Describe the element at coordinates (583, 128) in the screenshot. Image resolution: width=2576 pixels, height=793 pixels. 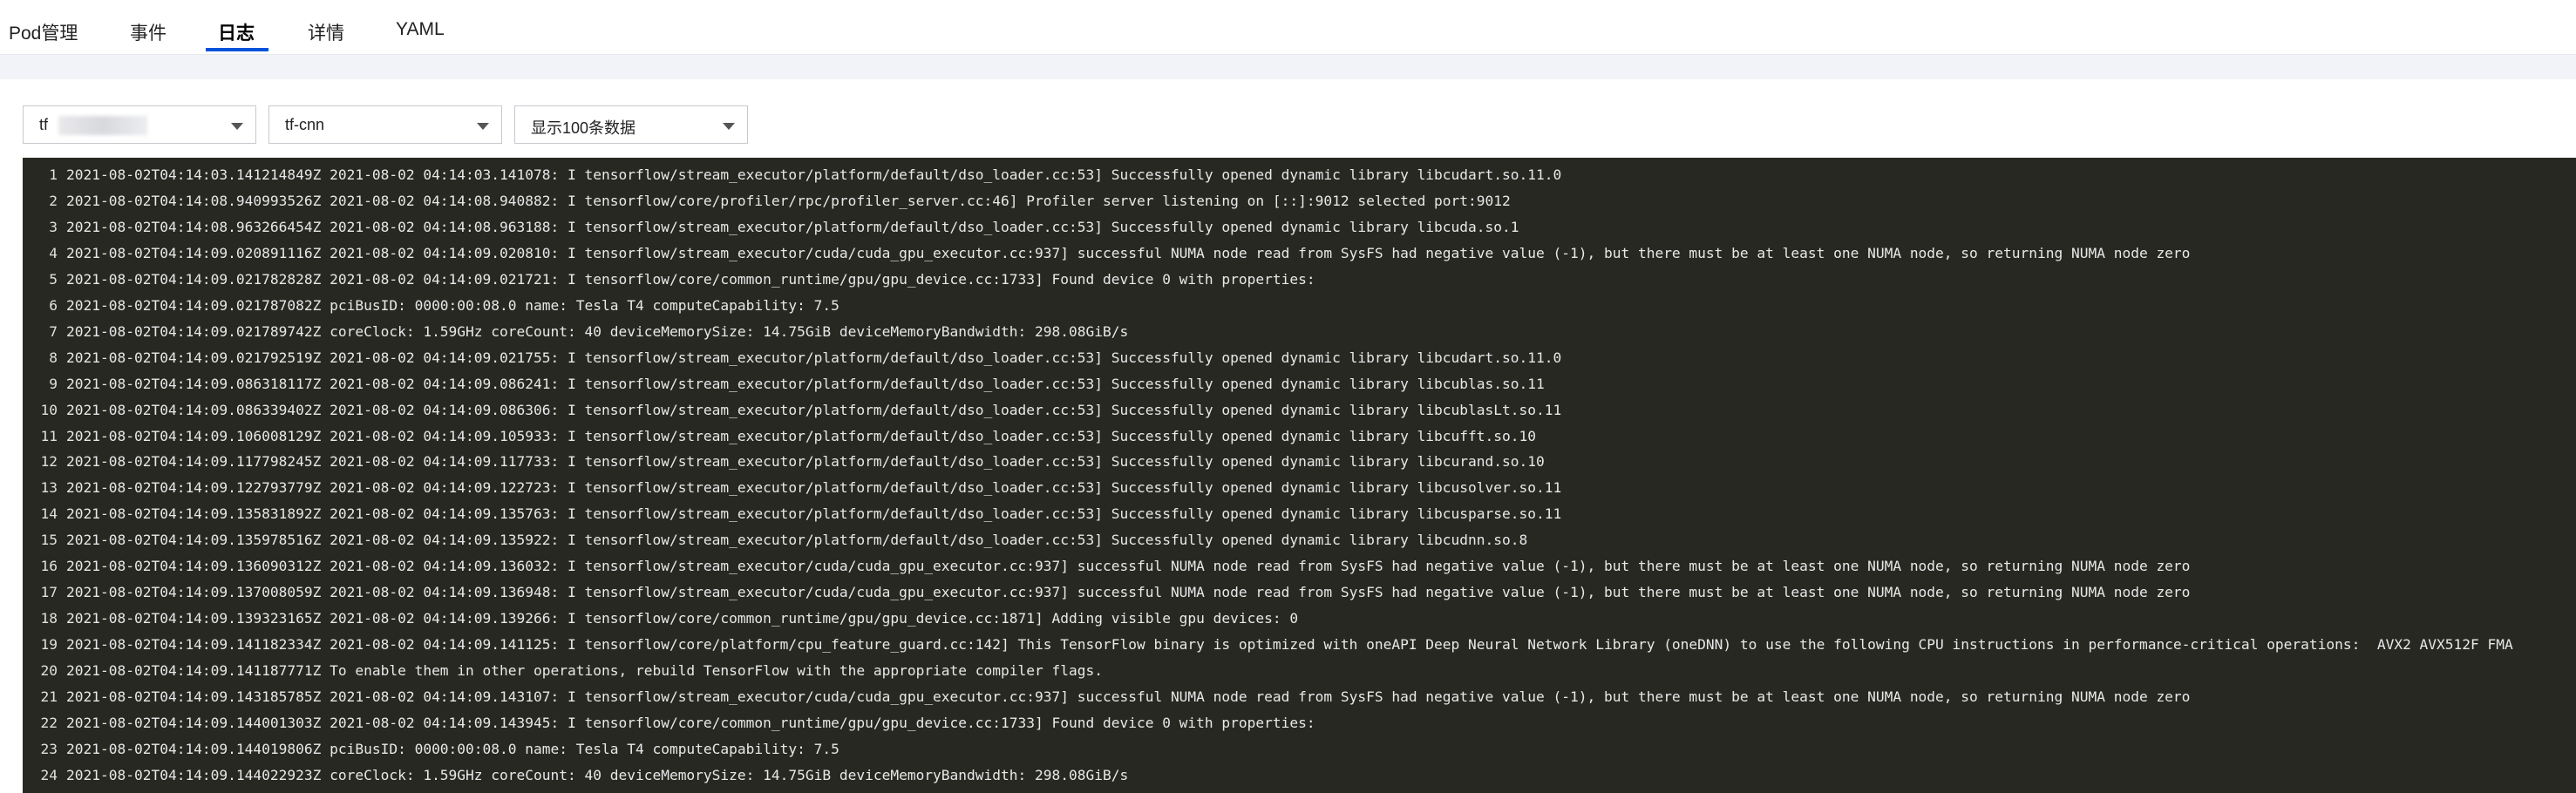
I see `line-limit-select-value: 显示100条数据` at that location.